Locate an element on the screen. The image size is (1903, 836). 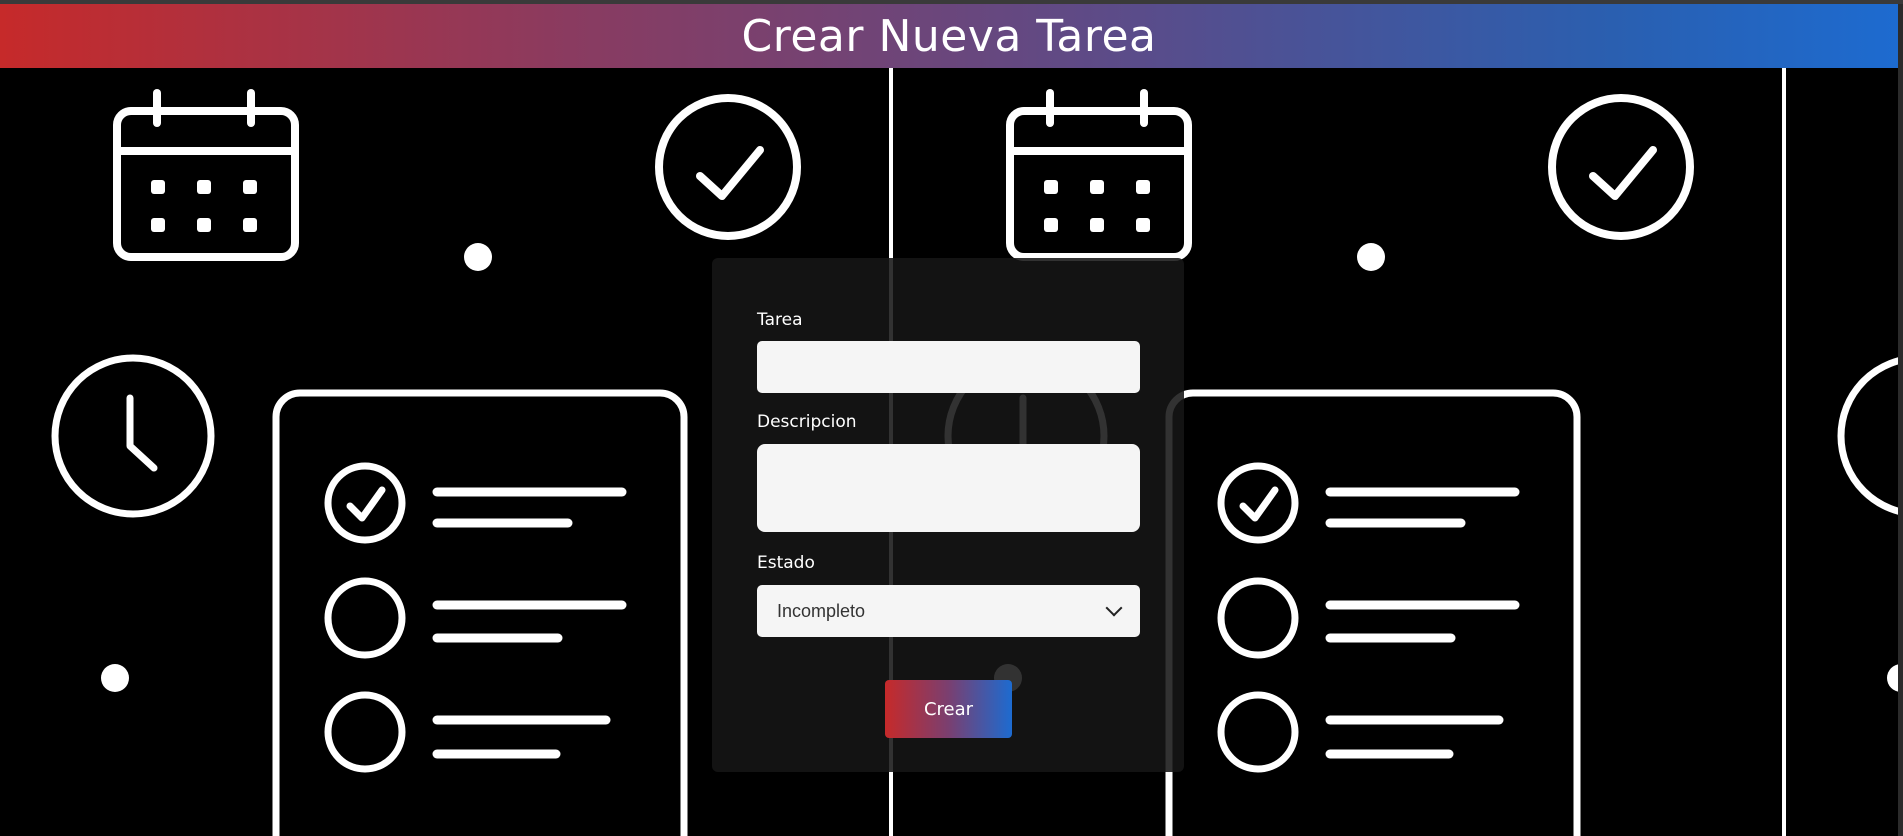
pattern-tile is located at coordinates (1867, 524).